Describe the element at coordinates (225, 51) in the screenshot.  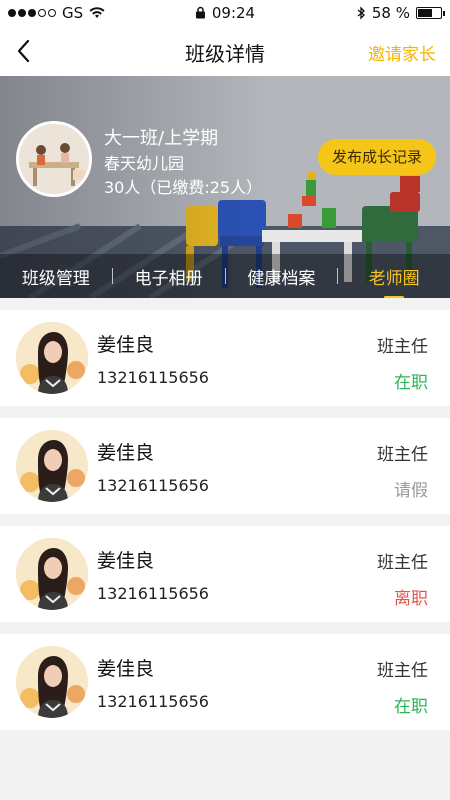
I see `nav-bar: 班级详情 邀请家长` at that location.